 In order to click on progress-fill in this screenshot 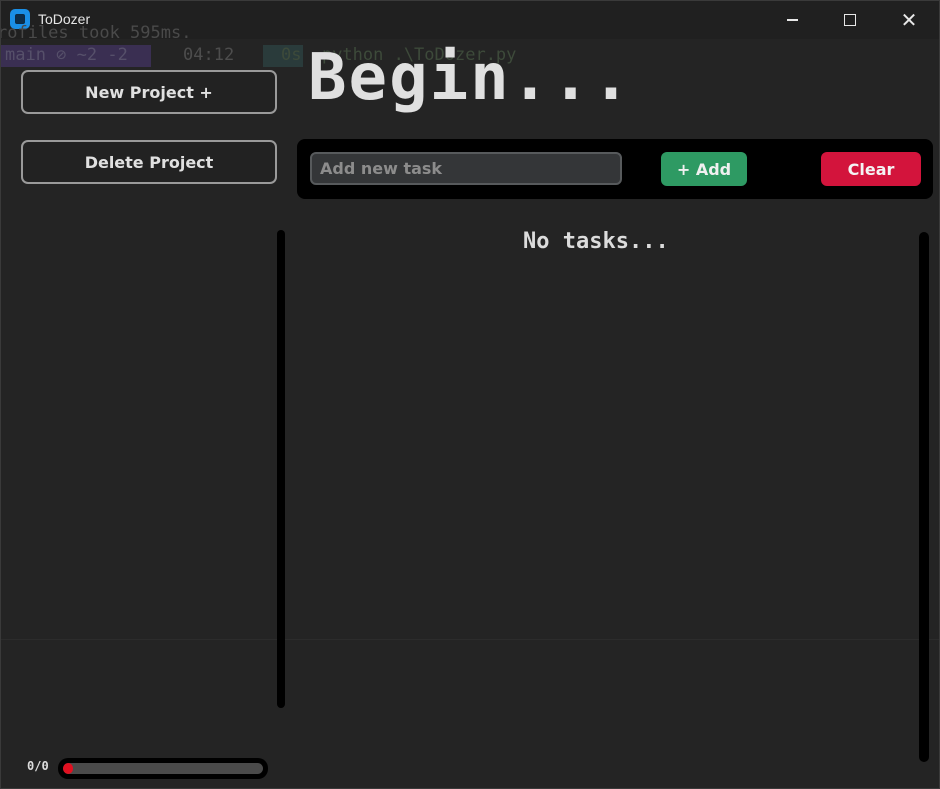, I will do `click(68, 768)`.